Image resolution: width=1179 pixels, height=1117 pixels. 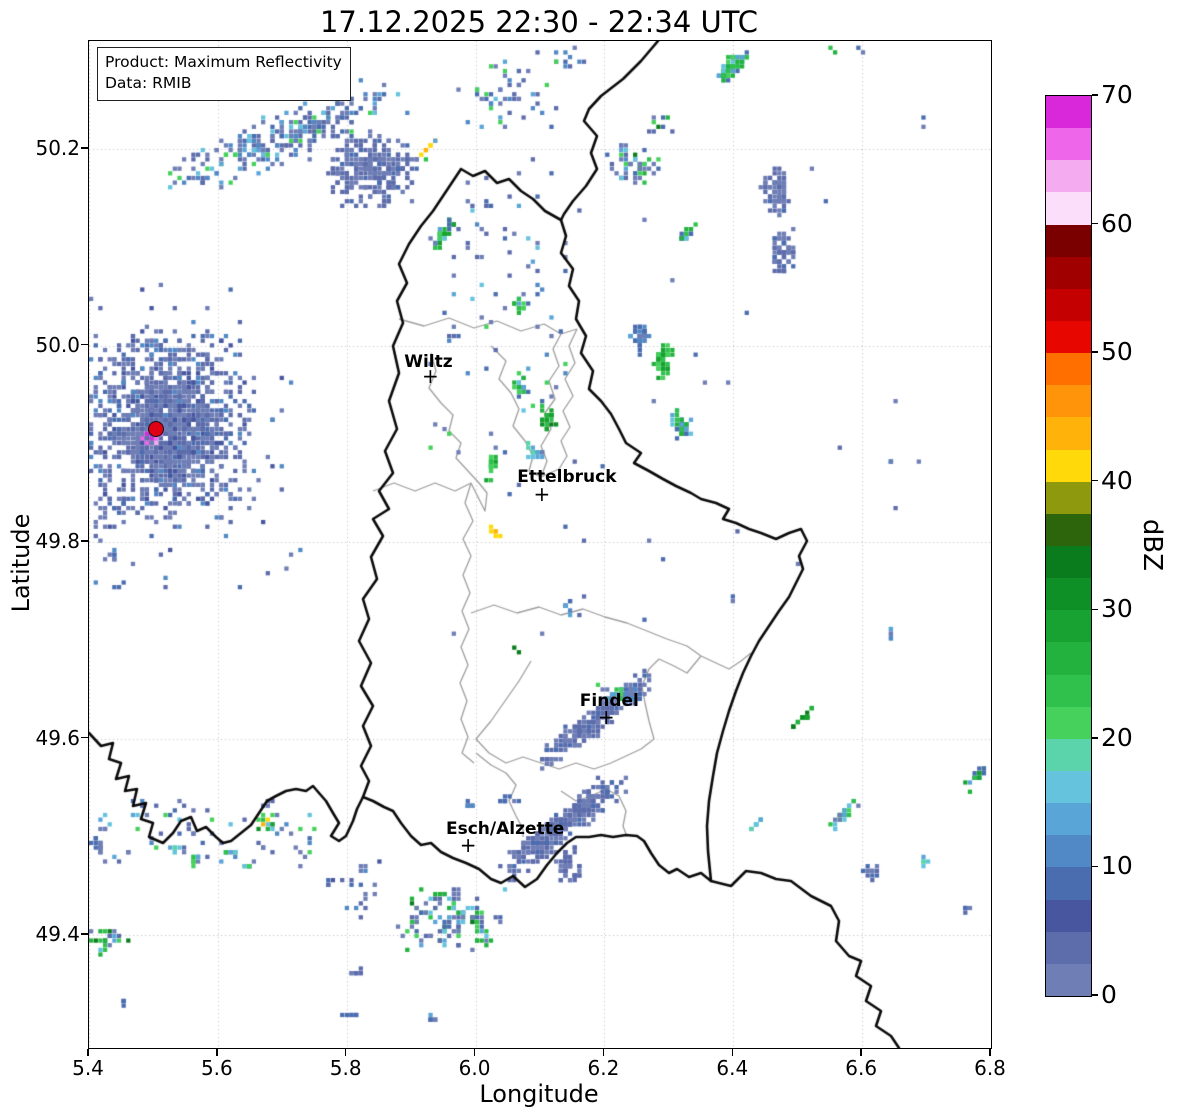 What do you see at coordinates (603, 1068) in the screenshot?
I see `x-tick-label: 6.2` at bounding box center [603, 1068].